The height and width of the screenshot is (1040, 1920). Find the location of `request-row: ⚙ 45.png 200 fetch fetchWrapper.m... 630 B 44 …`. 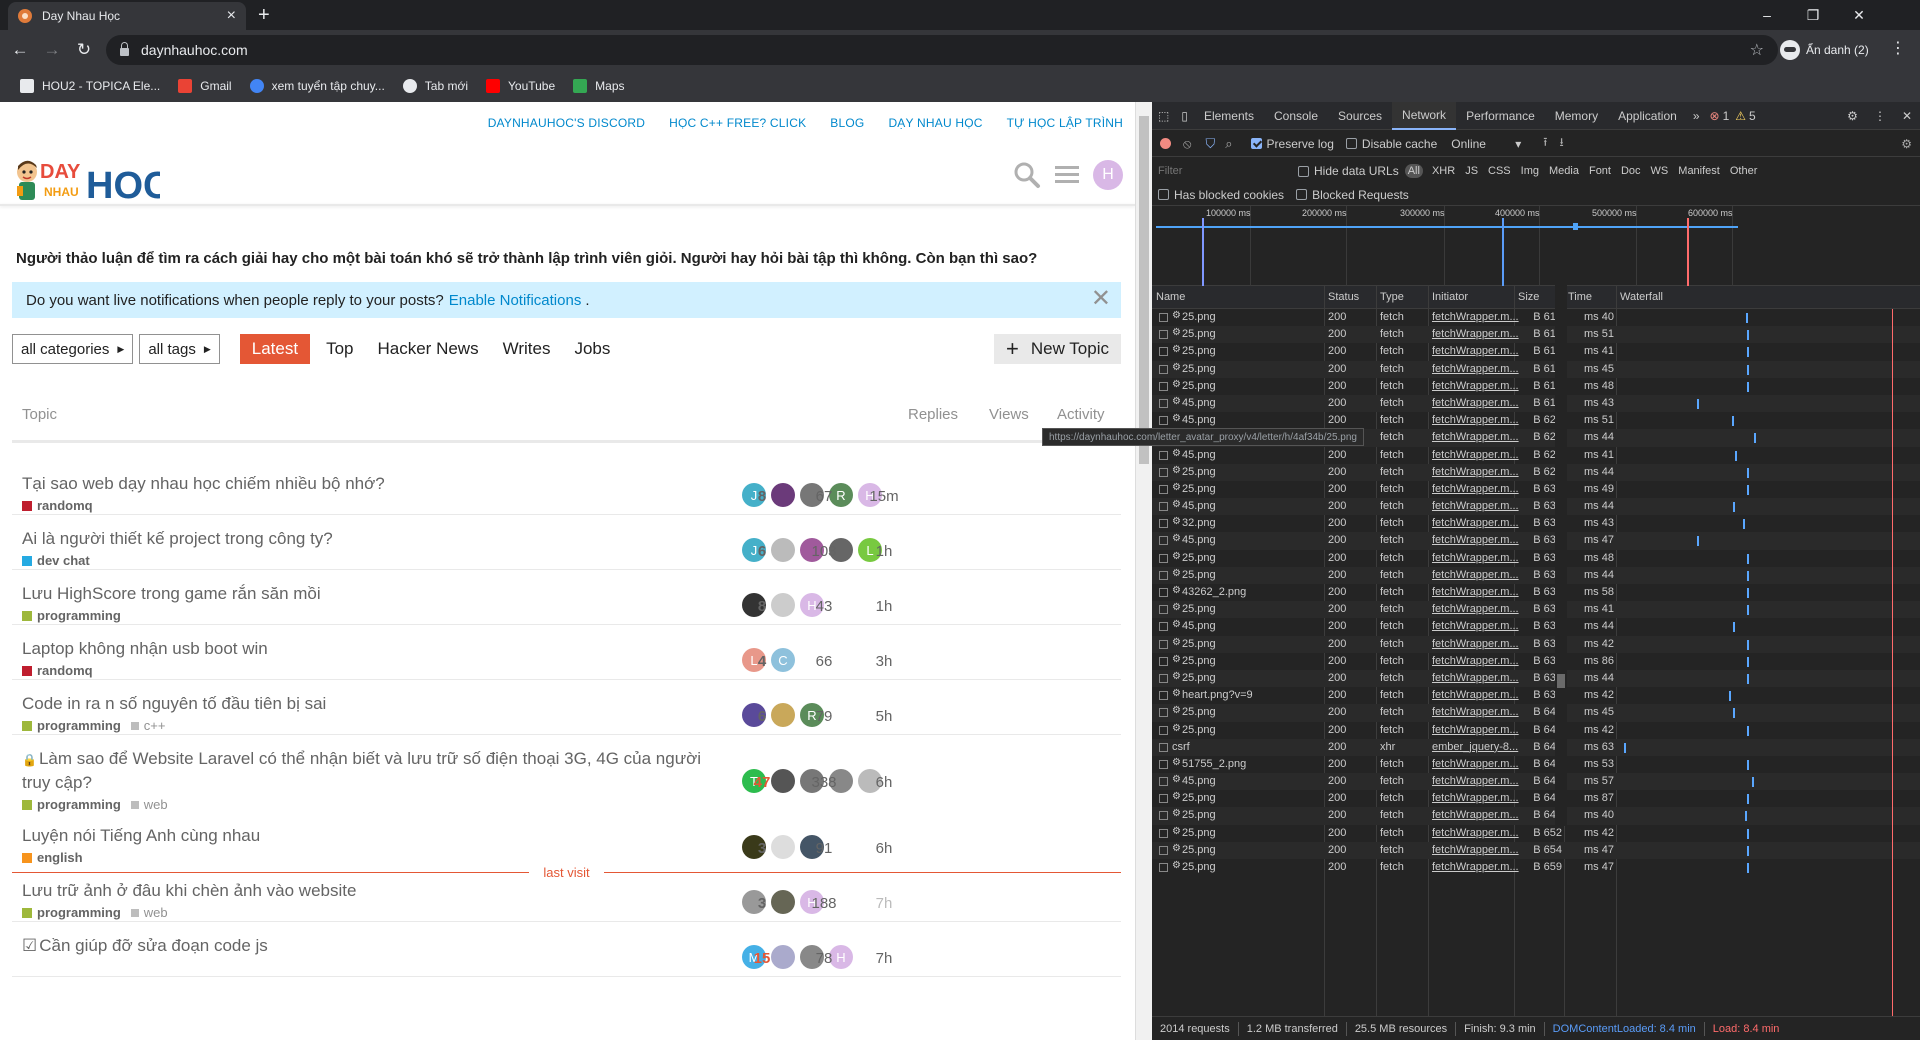

request-row: ⚙ 45.png 200 fetch fetchWrapper.m... 630 B 44 … is located at coordinates (1536, 507).